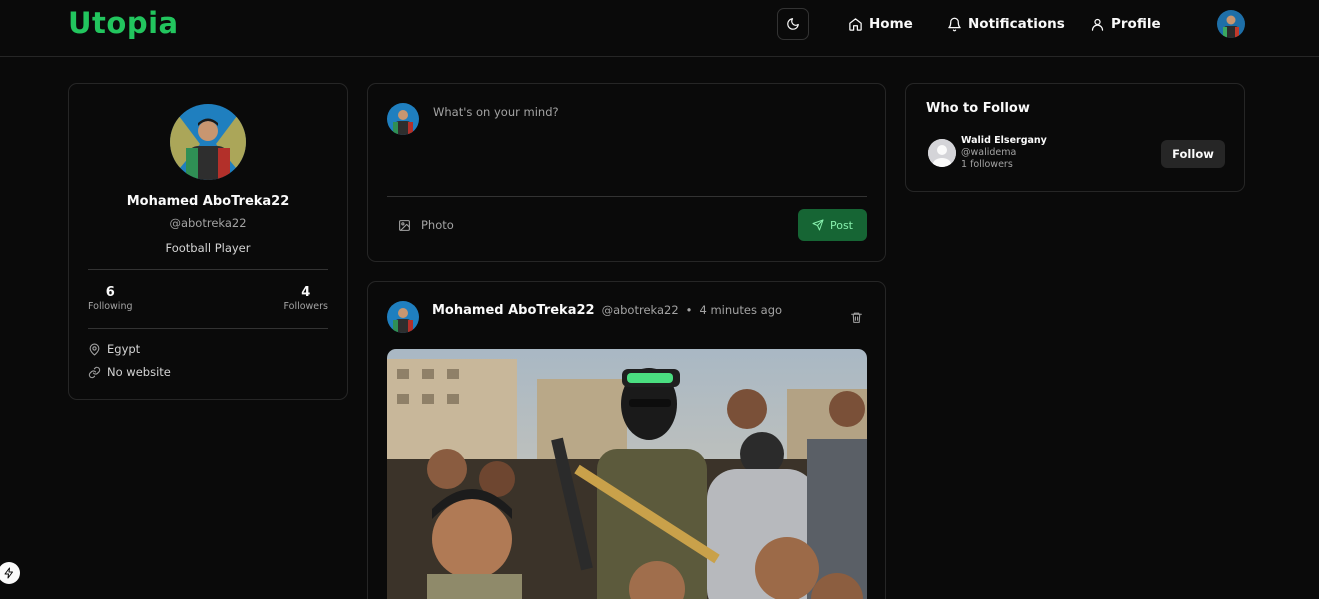 The width and height of the screenshot is (1319, 599). I want to click on composer-avatar, so click(403, 119).